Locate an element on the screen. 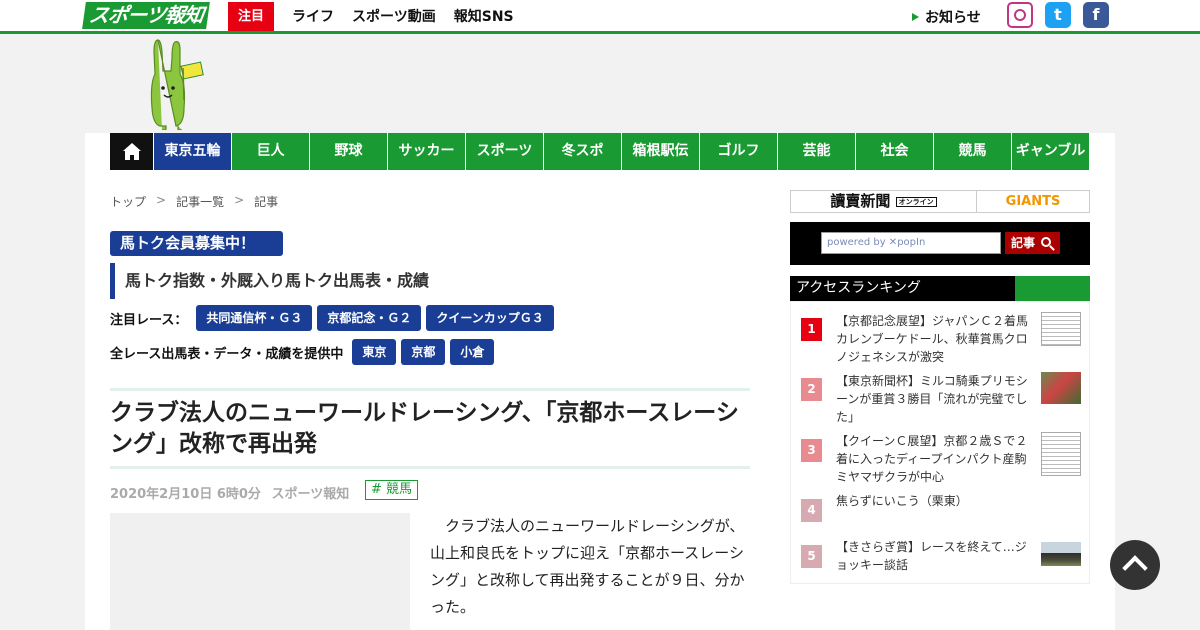  hot-topics-button: 注目 is located at coordinates (251, 16).